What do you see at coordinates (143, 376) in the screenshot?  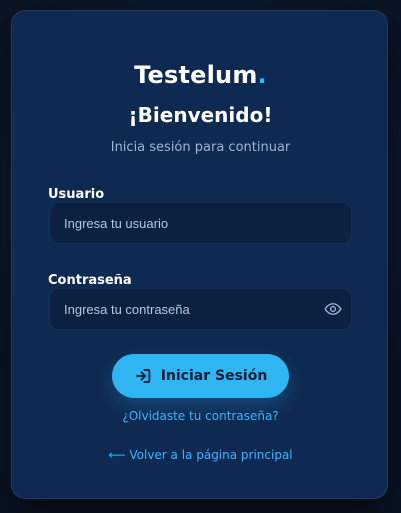 I see `sign-in-icon` at bounding box center [143, 376].